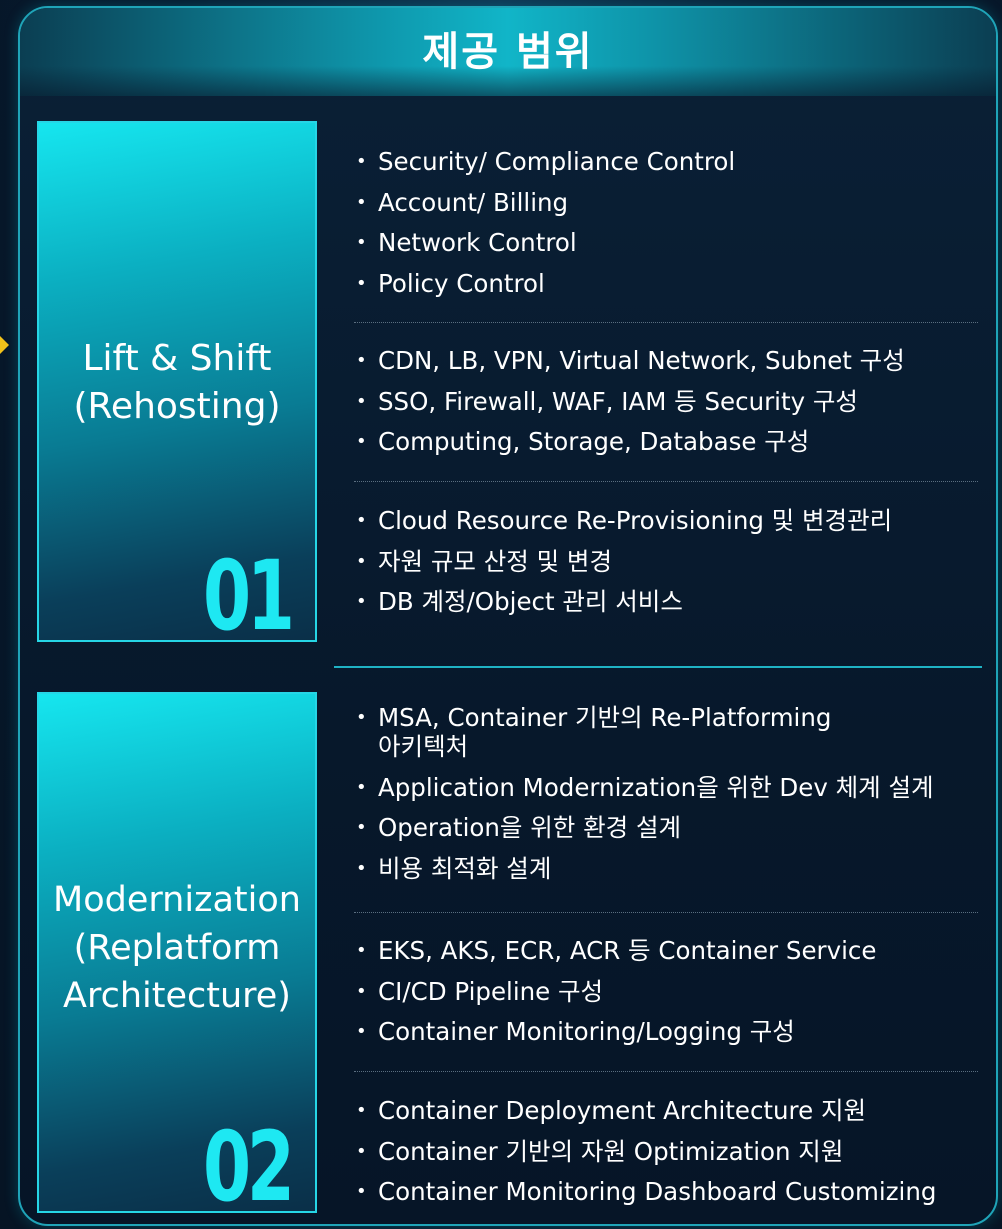 The width and height of the screenshot is (1002, 1229). I want to click on list-item: Container Deployment Architecture 지원, so click(666, 1110).